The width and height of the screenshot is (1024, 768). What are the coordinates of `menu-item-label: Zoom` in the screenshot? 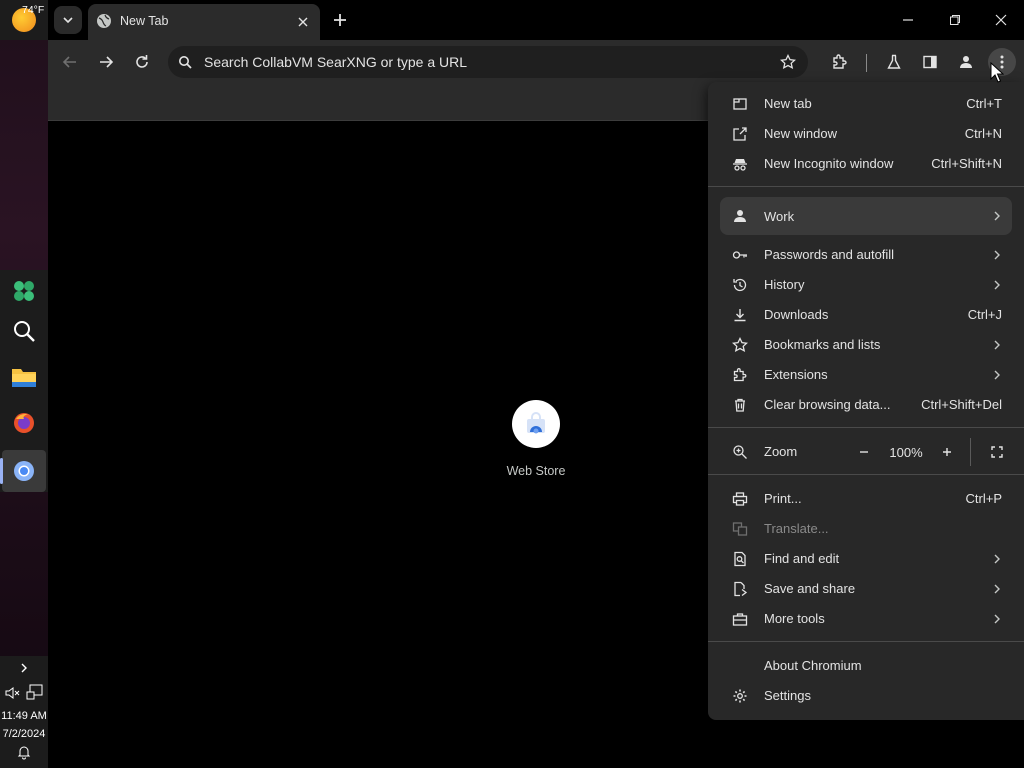 It's located at (781, 451).